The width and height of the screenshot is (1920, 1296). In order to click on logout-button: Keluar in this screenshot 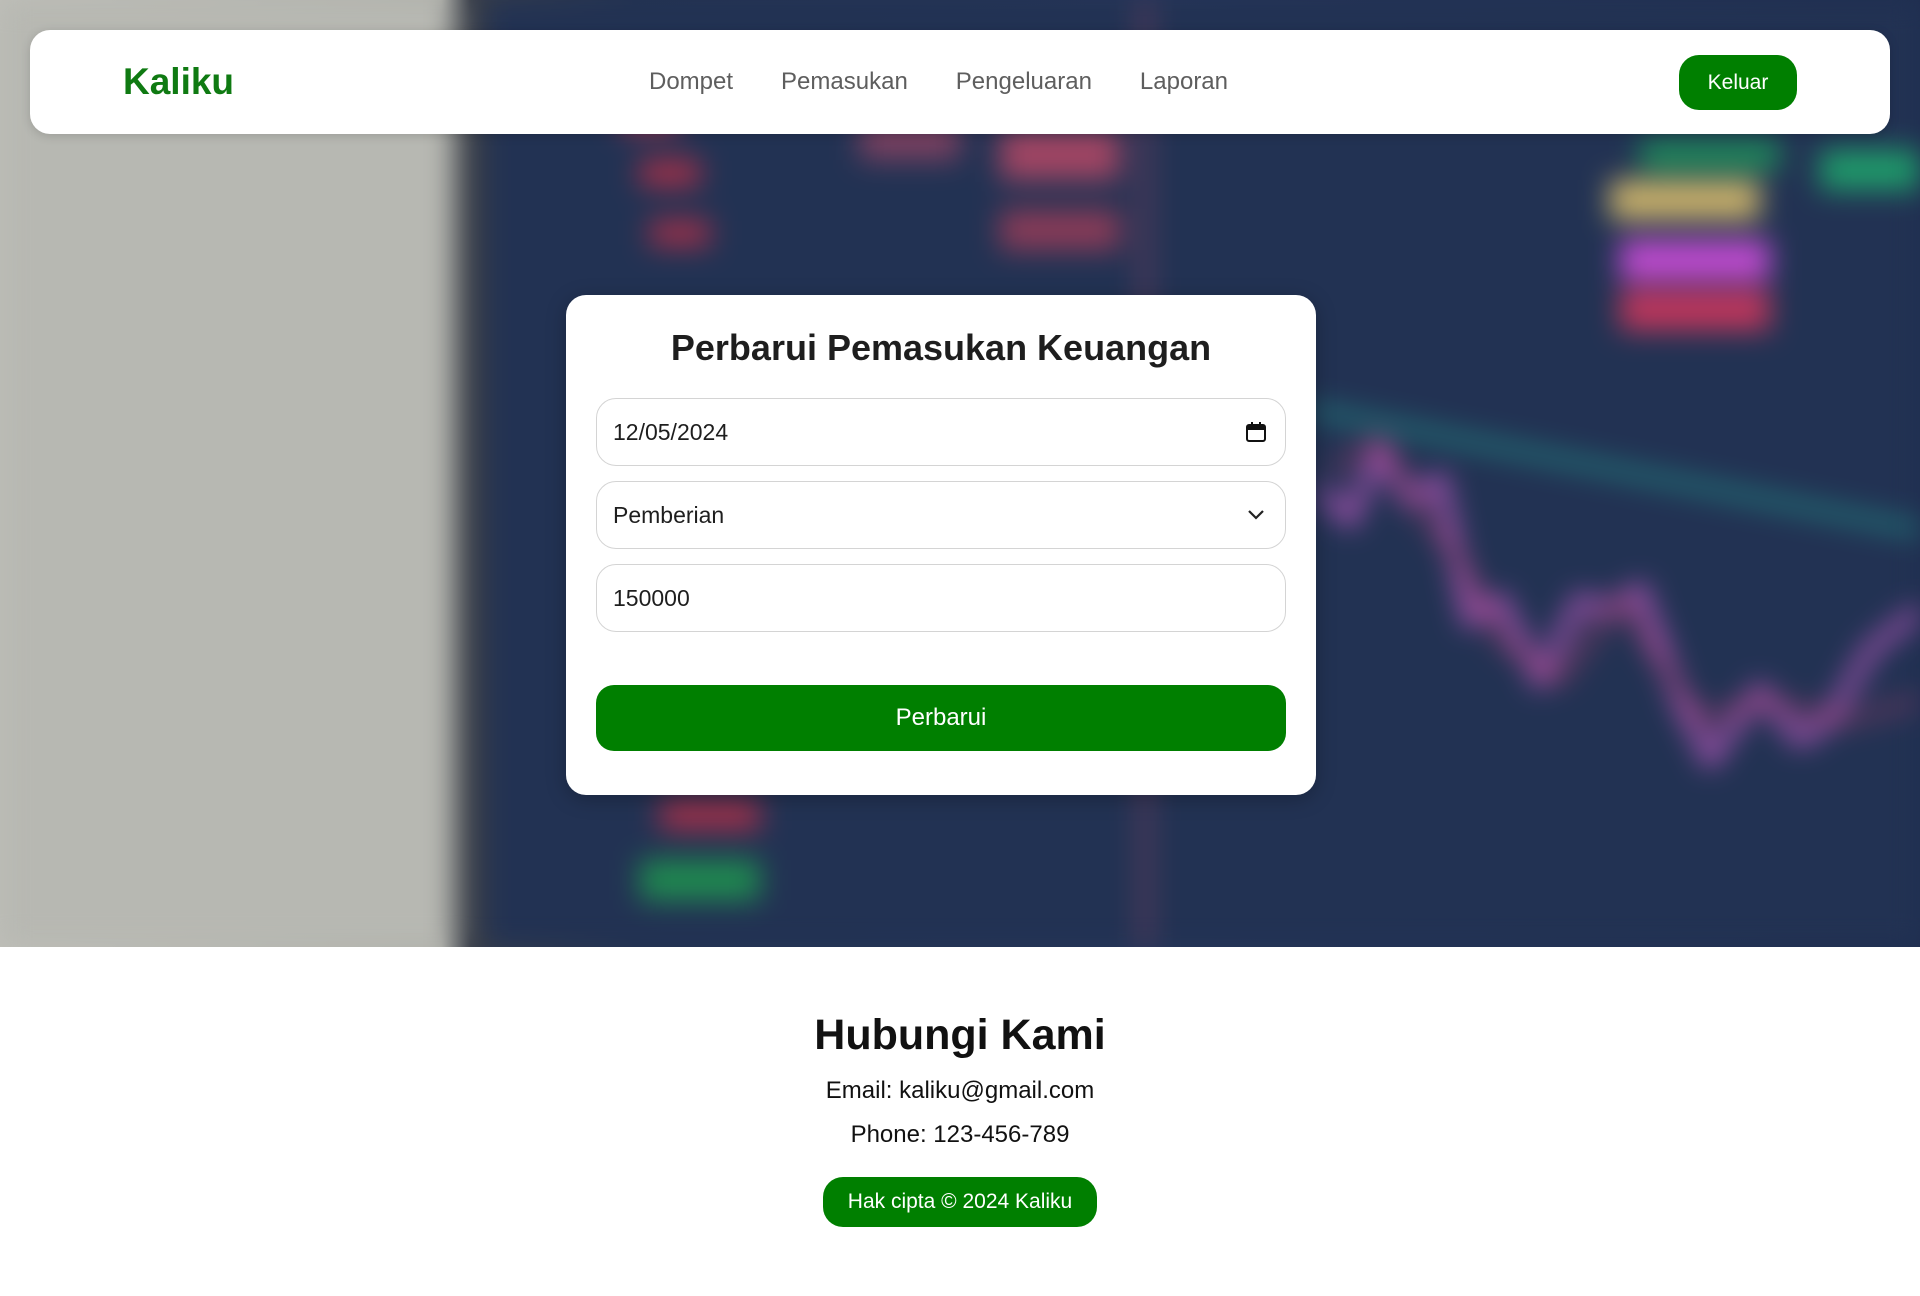, I will do `click(1738, 82)`.